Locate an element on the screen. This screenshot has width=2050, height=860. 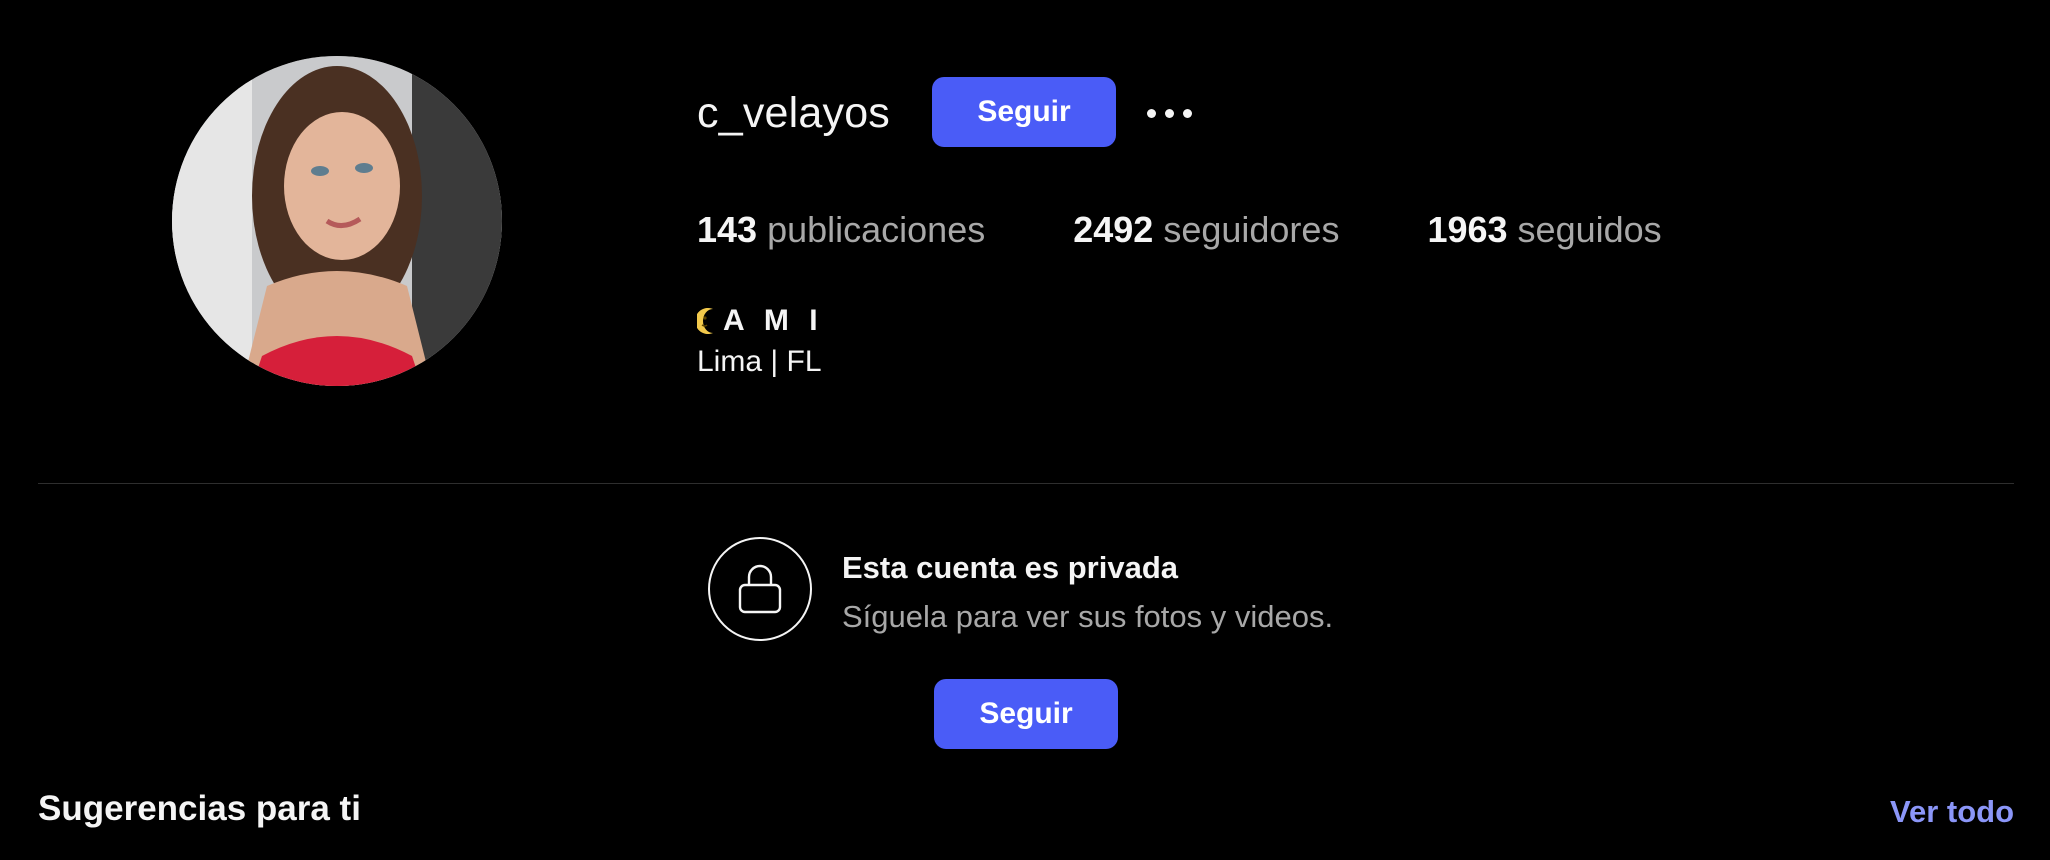
more-options-icon is located at coordinates (1169, 113).